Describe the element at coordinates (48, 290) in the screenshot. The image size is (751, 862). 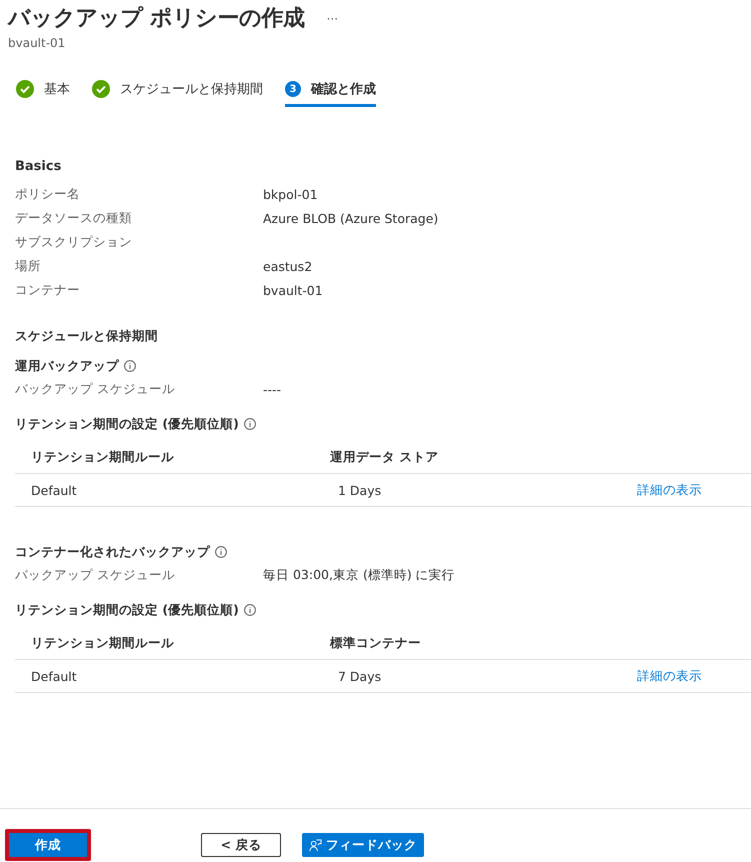
I see `field-label: コンテナー` at that location.